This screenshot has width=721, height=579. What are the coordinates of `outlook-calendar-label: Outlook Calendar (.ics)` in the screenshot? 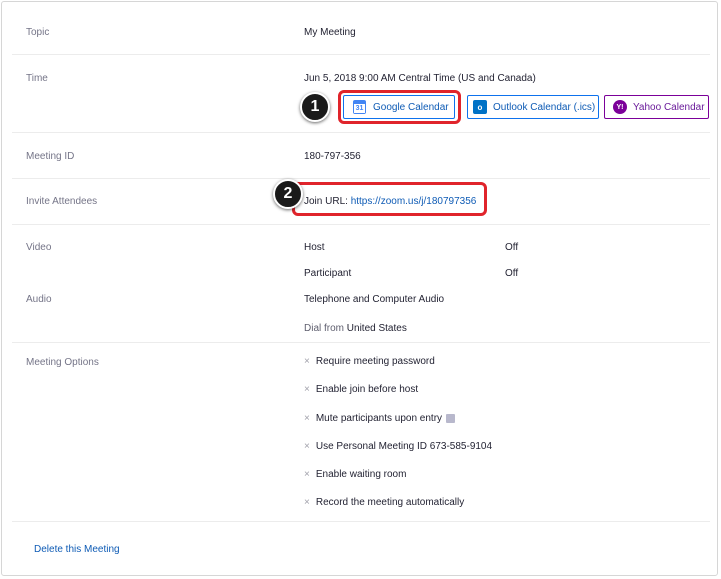 It's located at (544, 107).